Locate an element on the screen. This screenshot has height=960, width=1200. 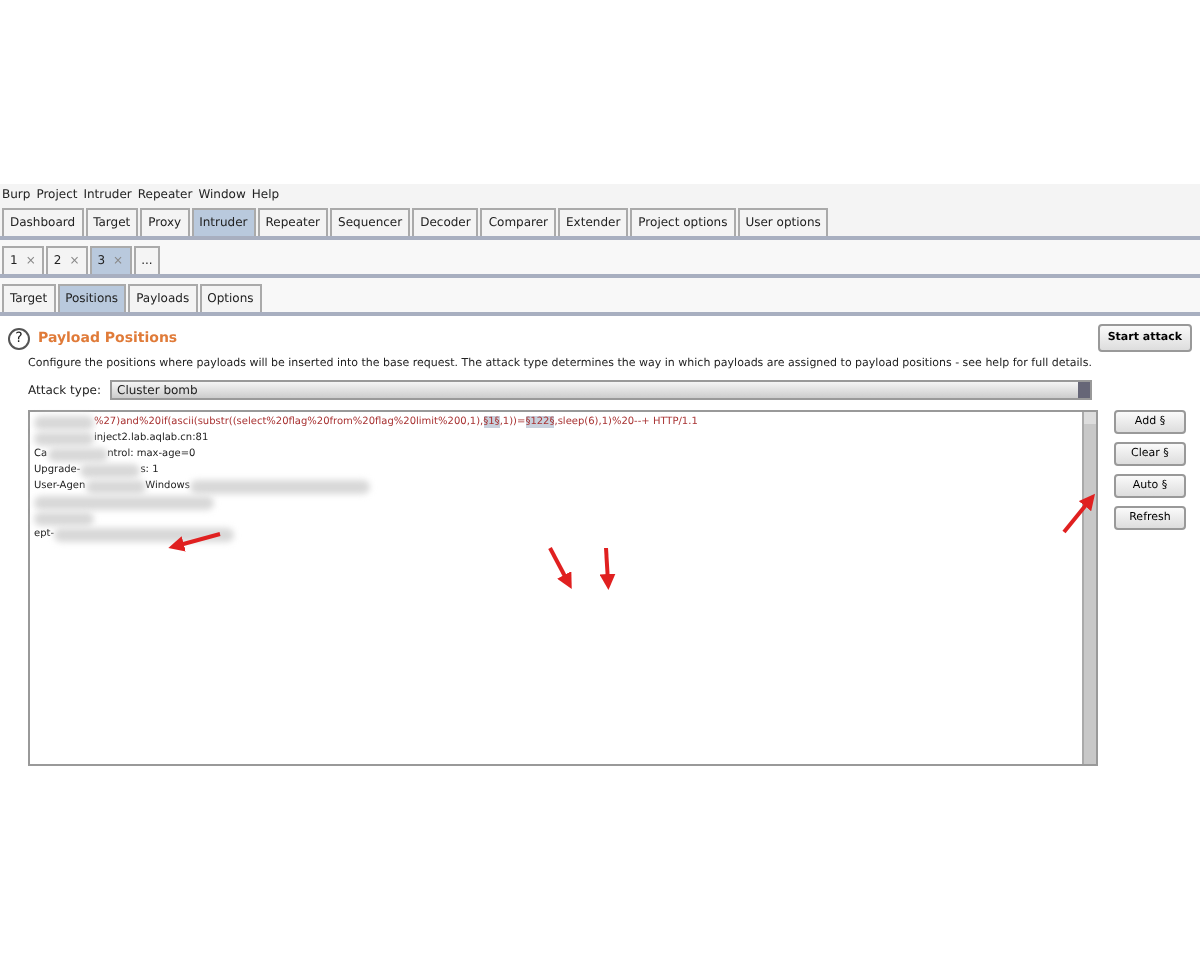
scrollbar is located at coordinates (1089, 588).